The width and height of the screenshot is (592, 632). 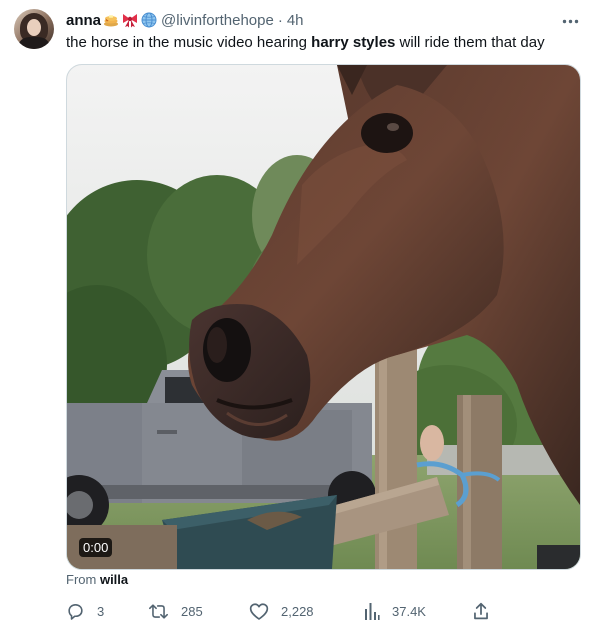 I want to click on action-bar: 3 285 2,228 37.4K, so click(x=278, y=611).